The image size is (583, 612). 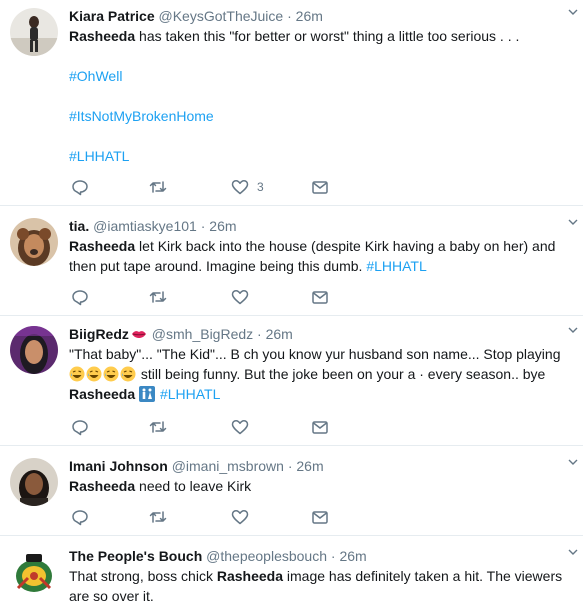 What do you see at coordinates (221, 16) in the screenshot?
I see `handle: @KeysGotTheJuice` at bounding box center [221, 16].